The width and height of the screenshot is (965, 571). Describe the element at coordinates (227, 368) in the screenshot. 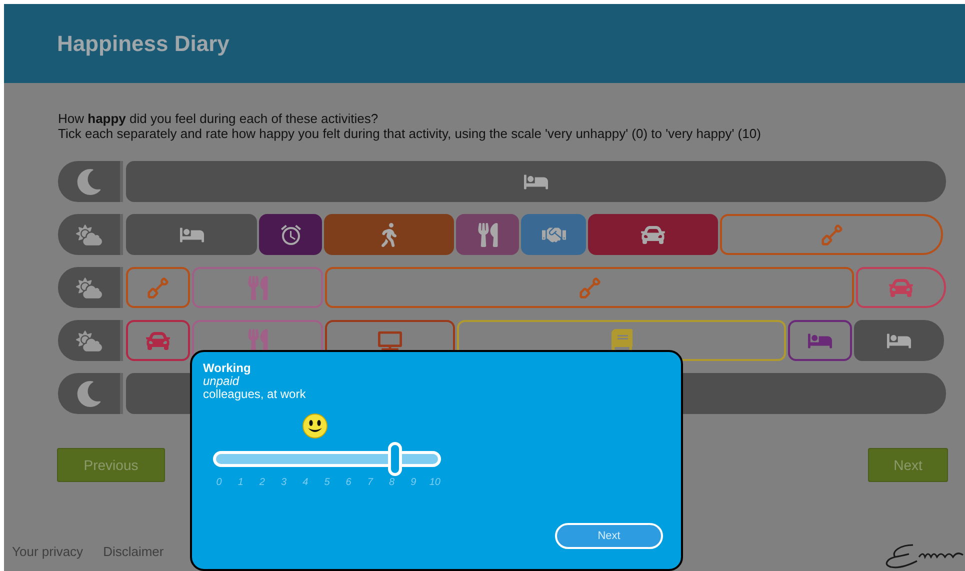

I see `activity-title: Working` at that location.